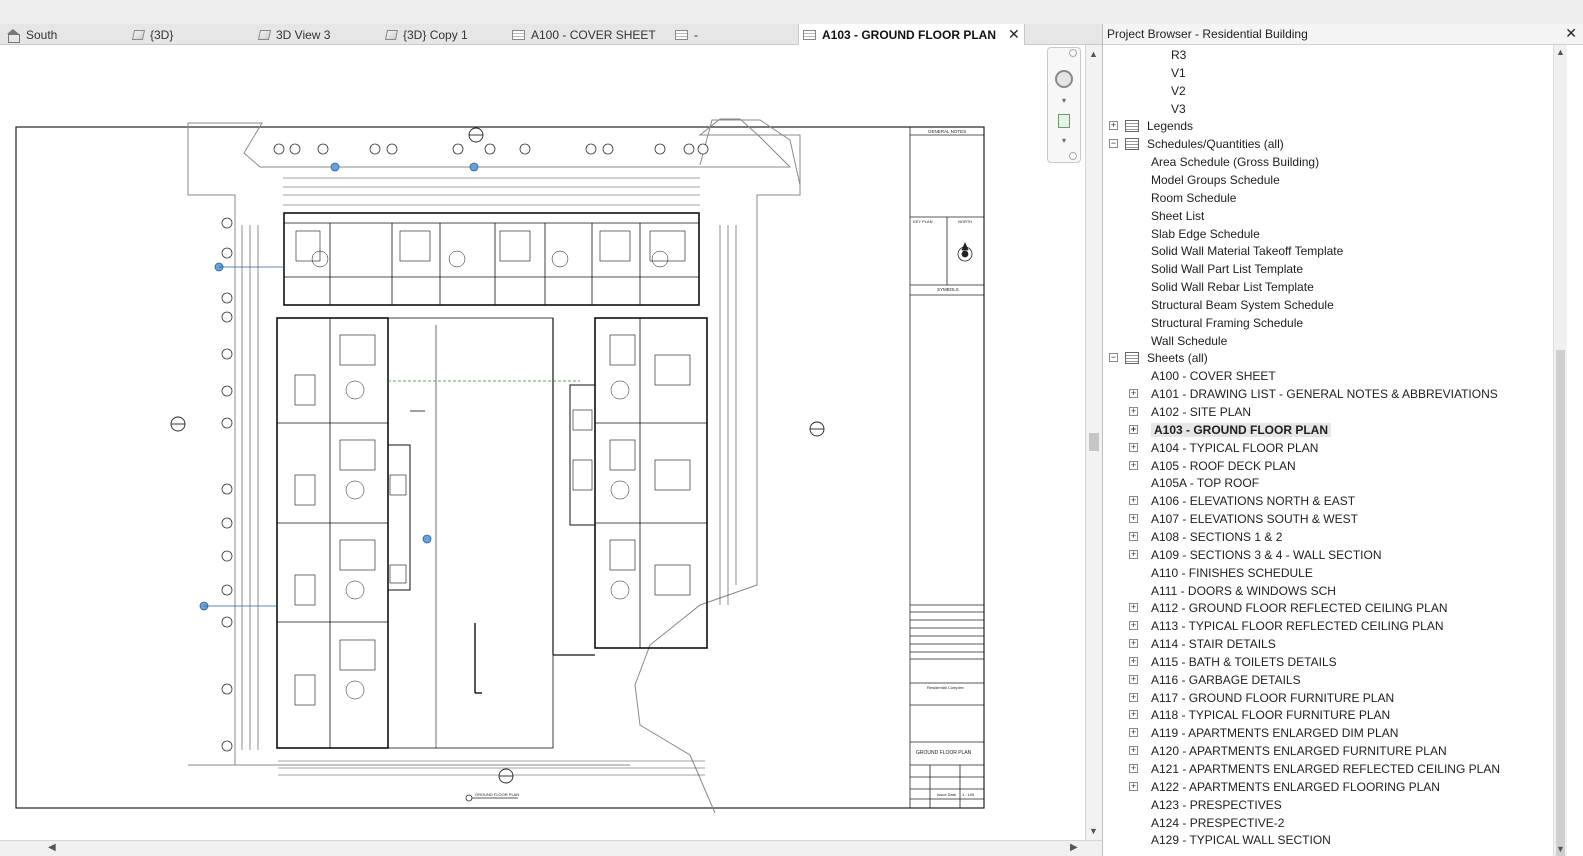 This screenshot has width=1583, height=856. I want to click on tree-item: Structural Framing Schedule, so click(1328, 323).